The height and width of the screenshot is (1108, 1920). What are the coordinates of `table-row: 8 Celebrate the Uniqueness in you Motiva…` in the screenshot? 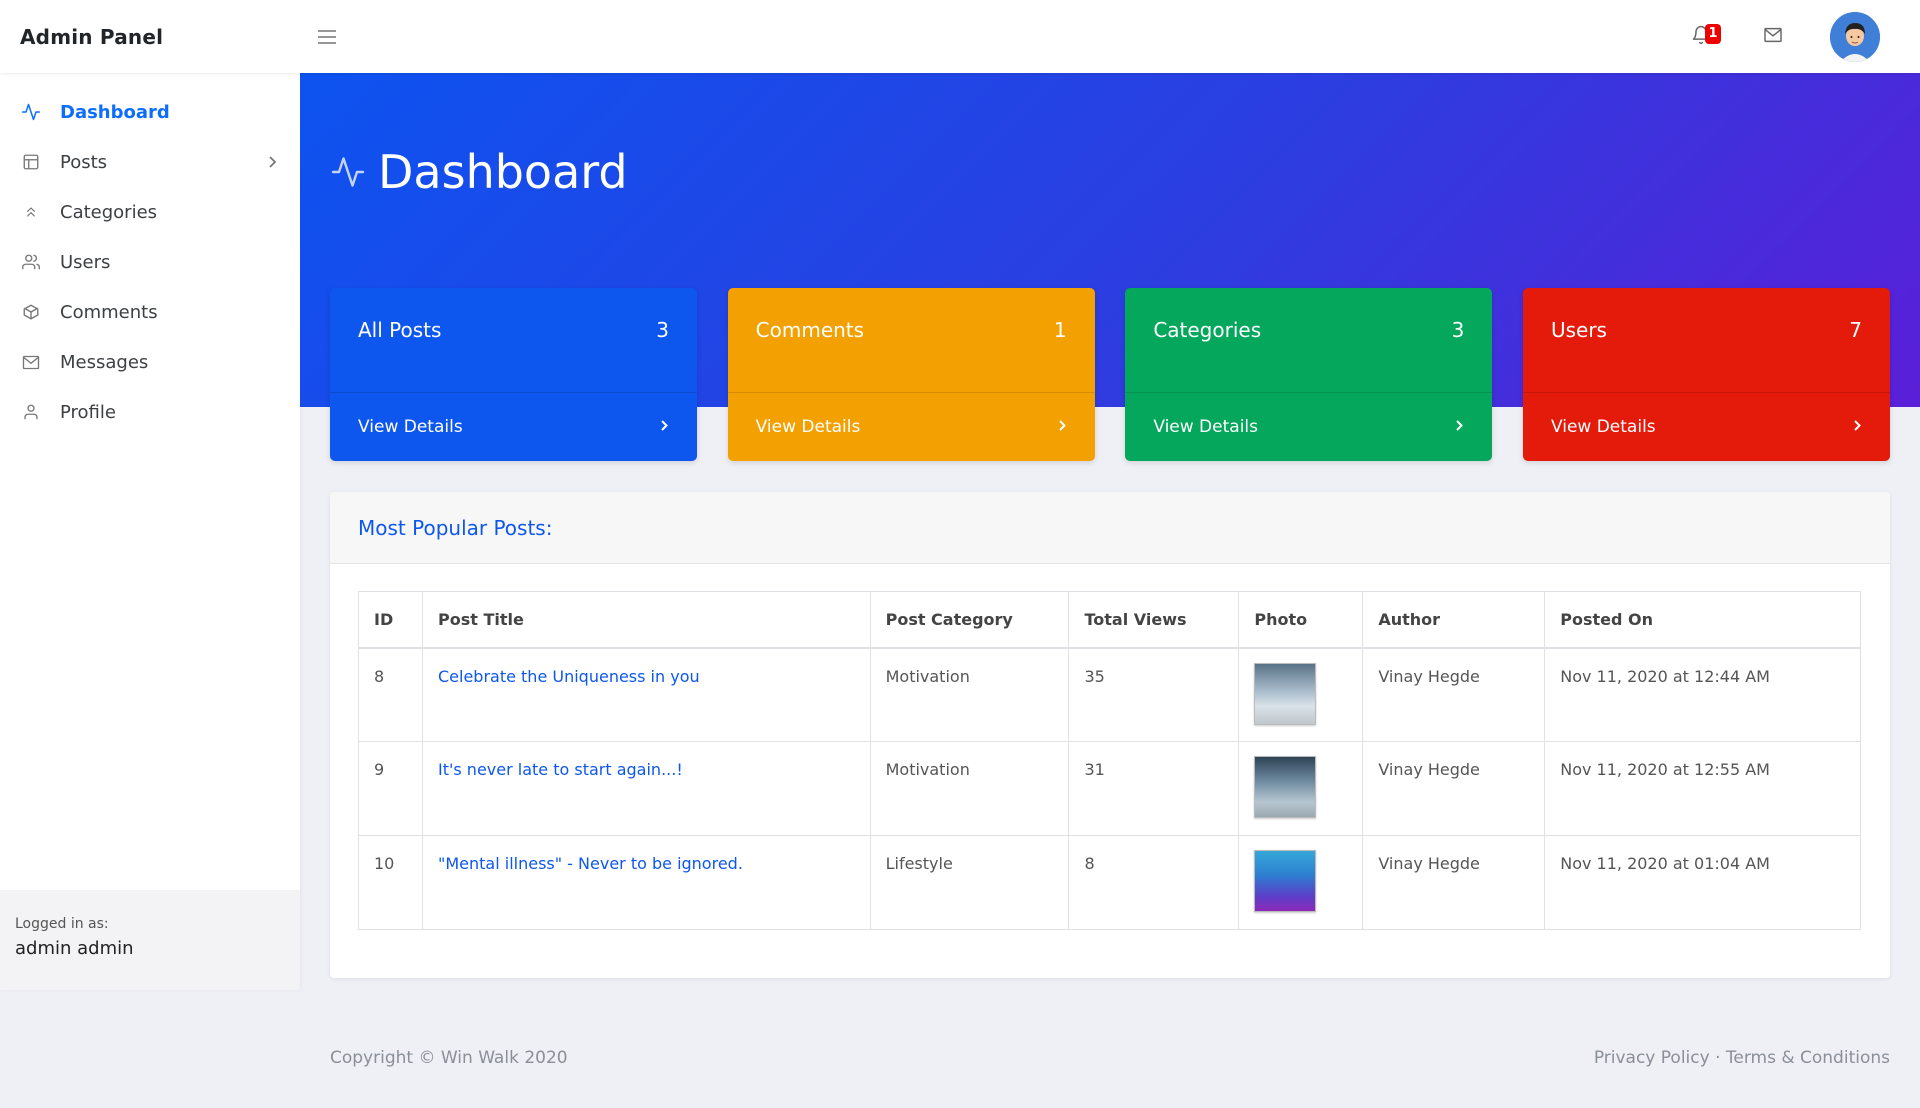 It's located at (1109, 694).